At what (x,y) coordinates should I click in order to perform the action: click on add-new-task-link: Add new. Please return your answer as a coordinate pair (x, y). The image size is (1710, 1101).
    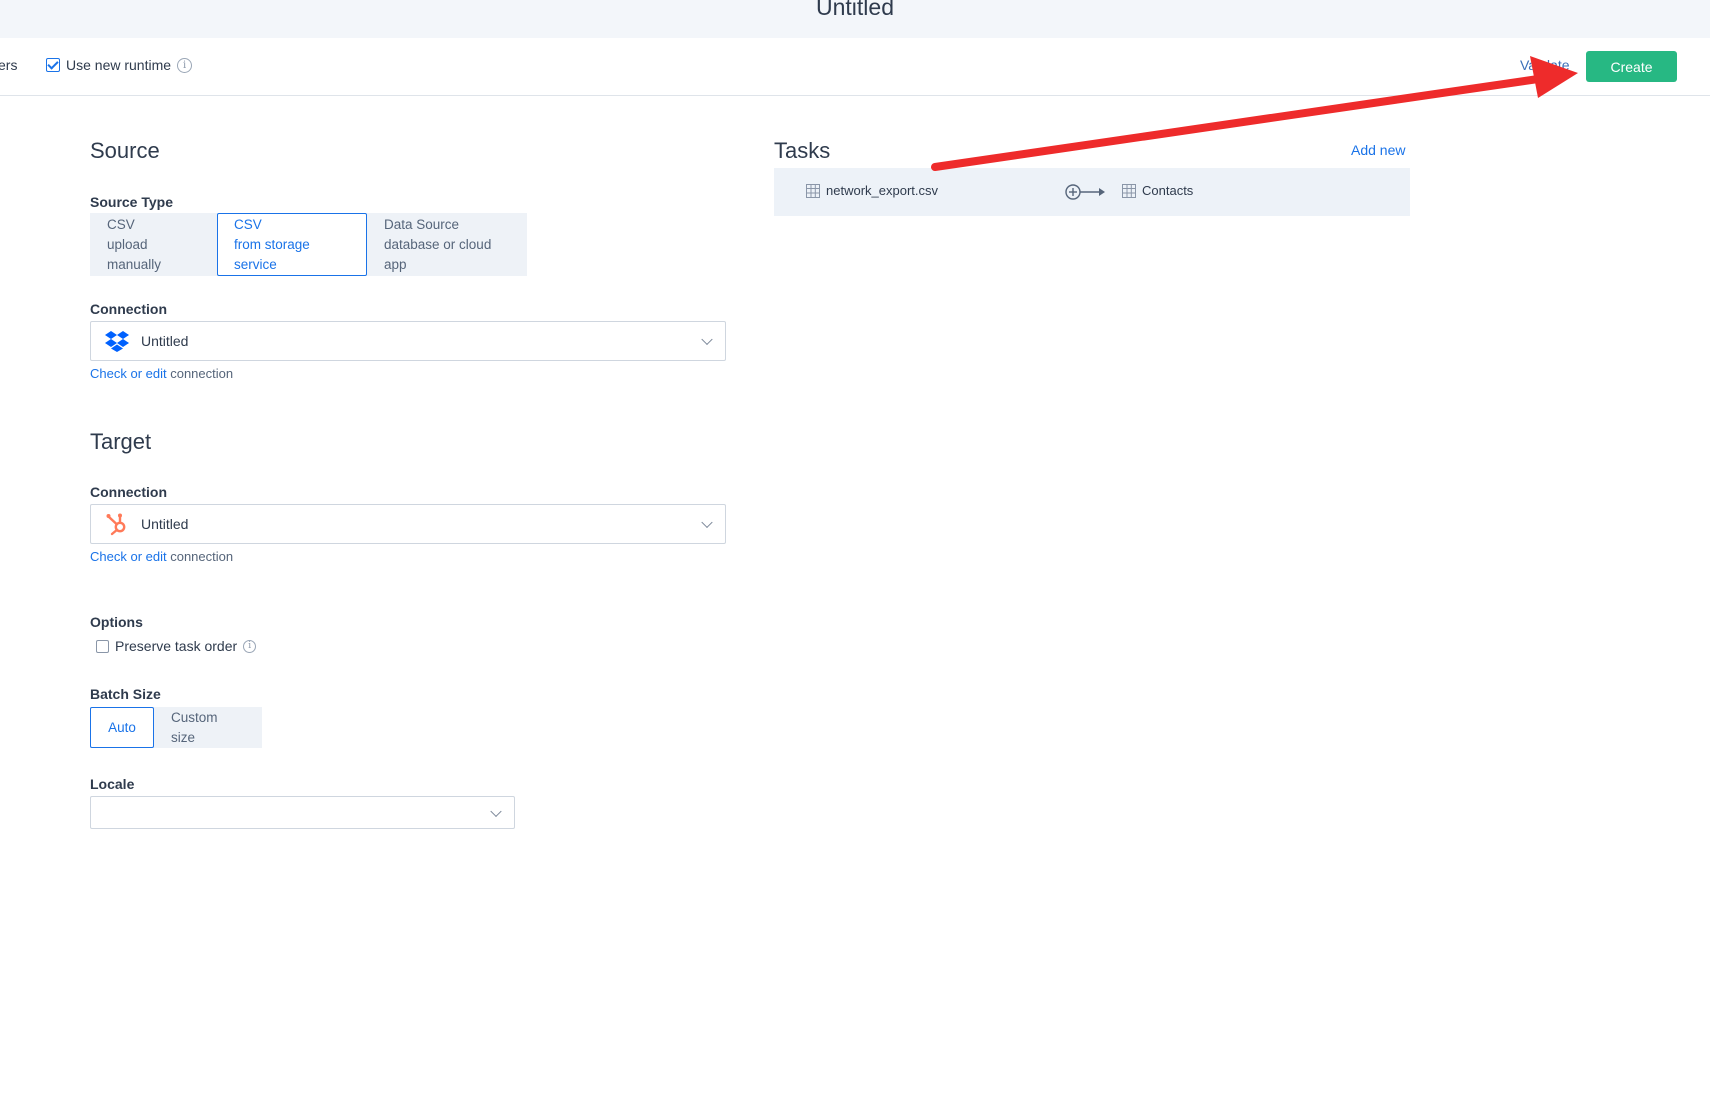
    Looking at the image, I should click on (1378, 150).